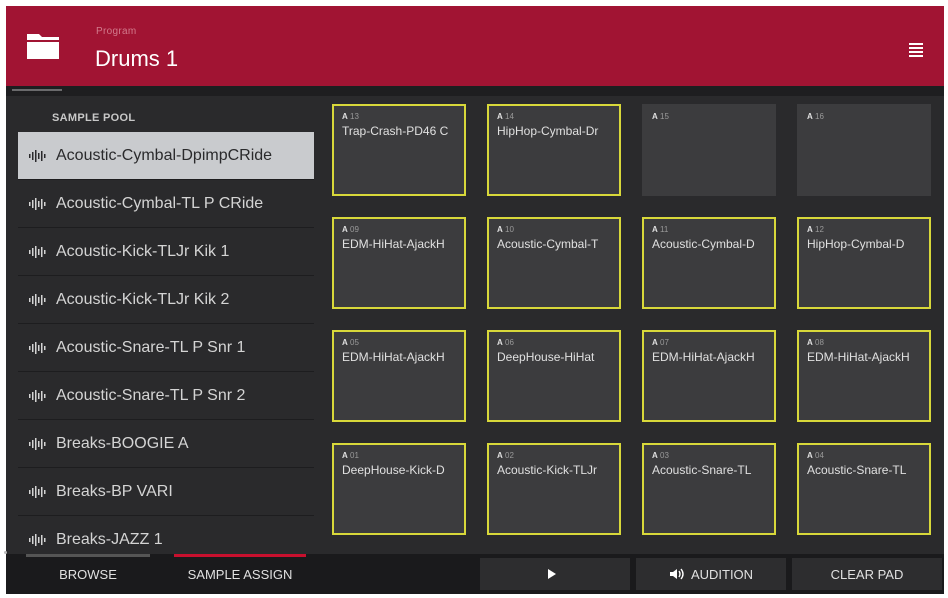 Image resolution: width=948 pixels, height=598 pixels. I want to click on sample-pool-item: Breaks-JAZZ 1, so click(166, 533).